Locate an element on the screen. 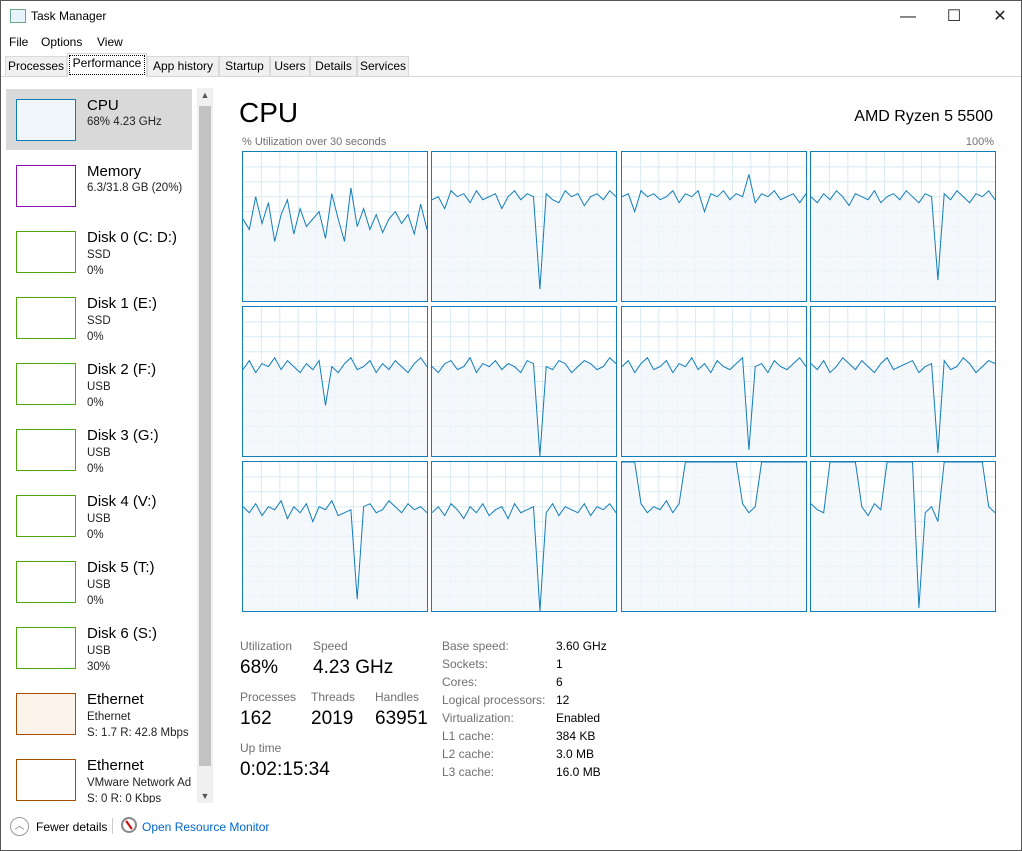 Image resolution: width=1022 pixels, height=851 pixels. sidebar-item-disk-2-f: Disk 2 (F:) USB 0% is located at coordinates (99, 383).